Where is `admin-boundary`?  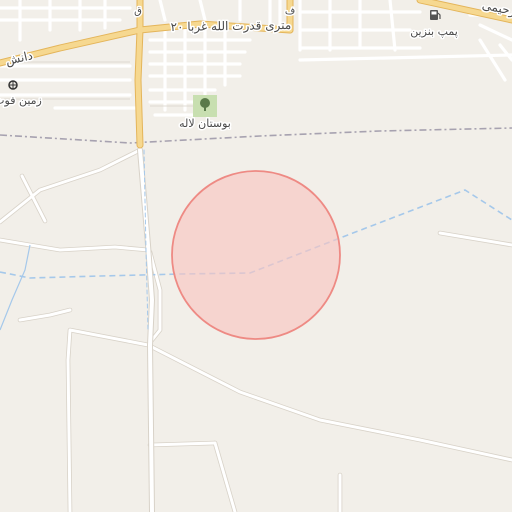 admin-boundary is located at coordinates (256, 135).